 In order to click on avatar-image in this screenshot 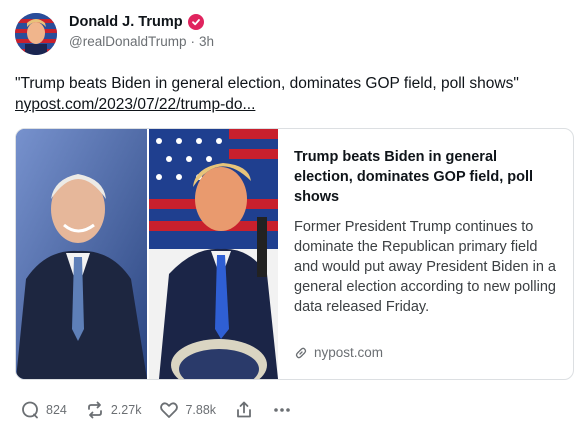, I will do `click(36, 34)`.